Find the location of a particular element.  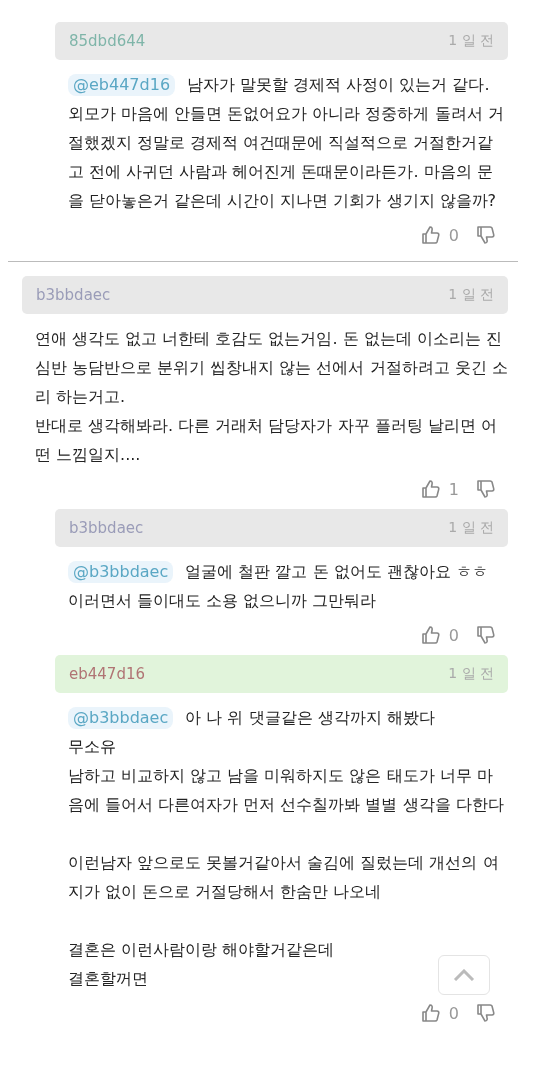

comment-text: 얼굴에 철판 깔고 돈 없어도 괜찮아요 ㅎㅎ is located at coordinates (336, 571).